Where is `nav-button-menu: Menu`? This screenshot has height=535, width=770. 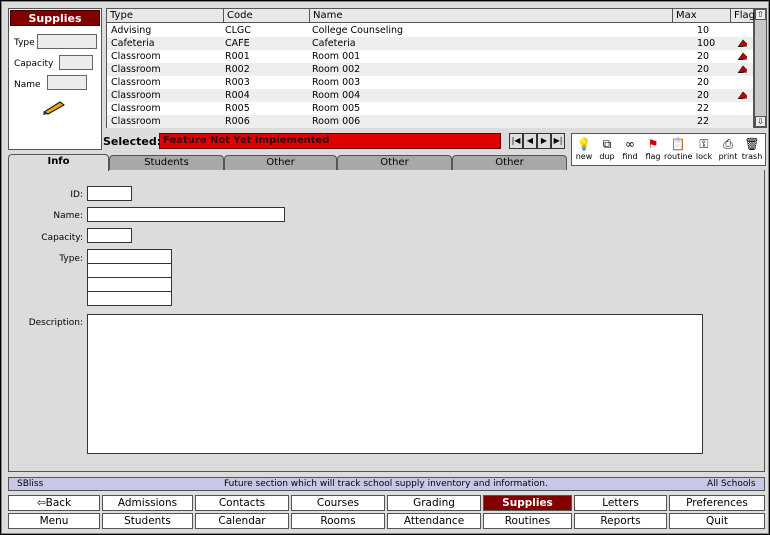
nav-button-menu: Menu is located at coordinates (54, 521).